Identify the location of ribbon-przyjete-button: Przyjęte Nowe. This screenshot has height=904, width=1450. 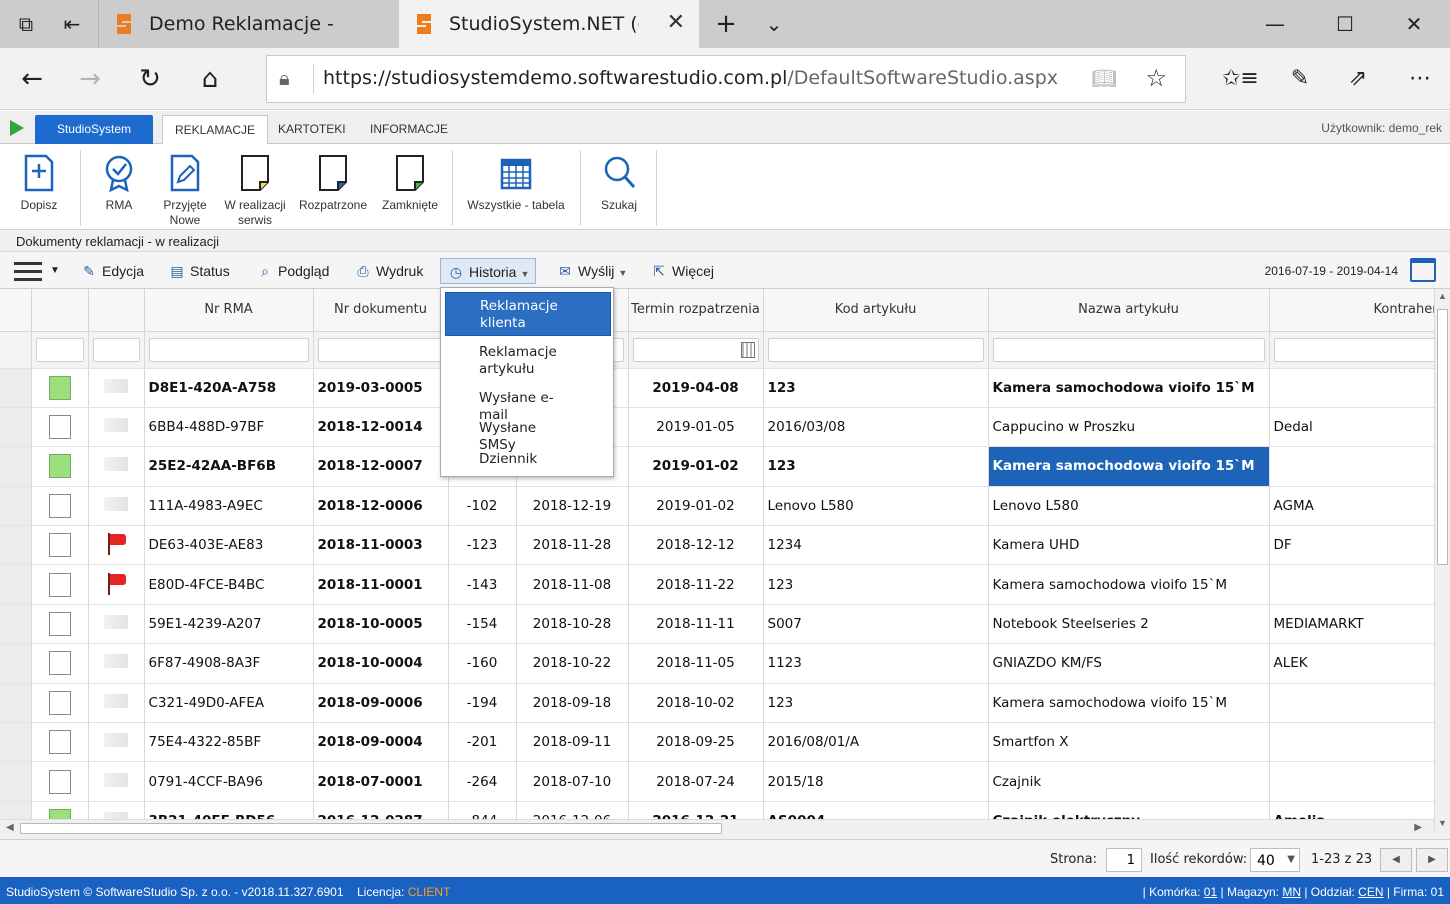
(185, 188).